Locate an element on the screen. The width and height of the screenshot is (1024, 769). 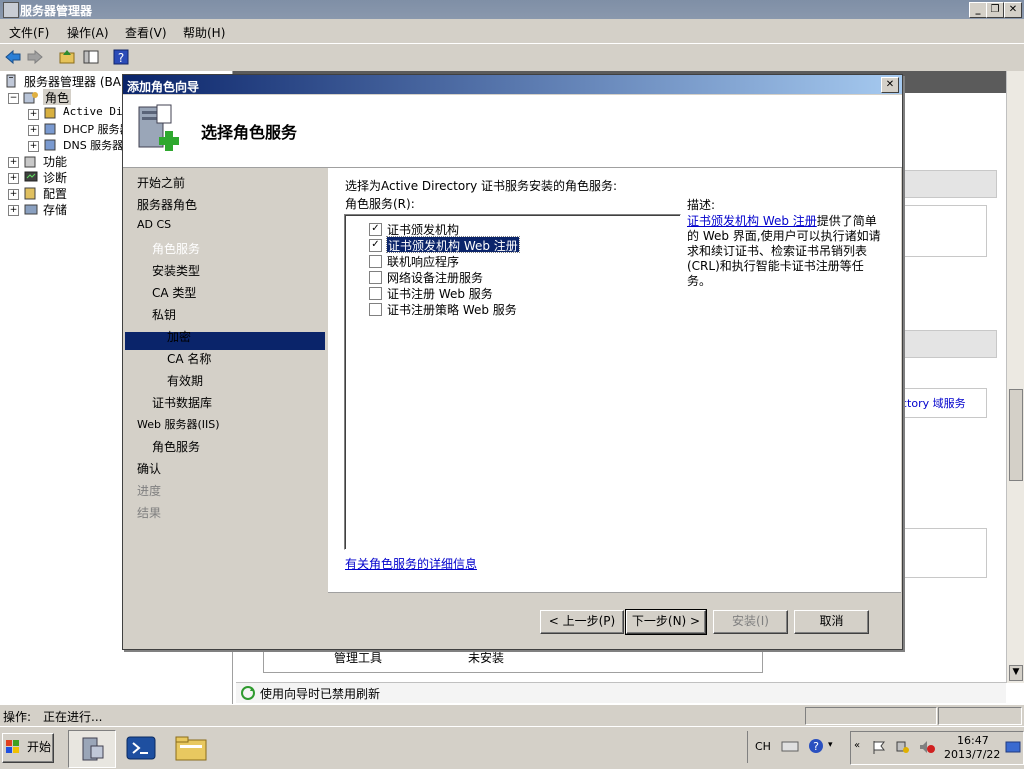
step-certificate-database: 证书数据库 is located at coordinates (182, 402).